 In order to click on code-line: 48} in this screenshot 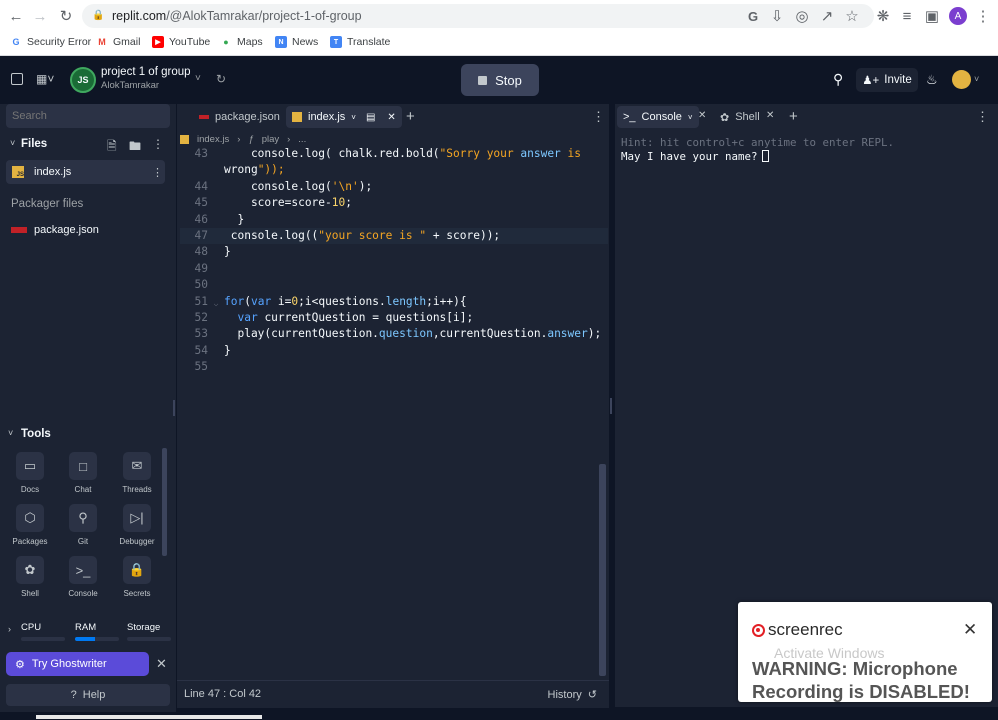, I will do `click(394, 252)`.